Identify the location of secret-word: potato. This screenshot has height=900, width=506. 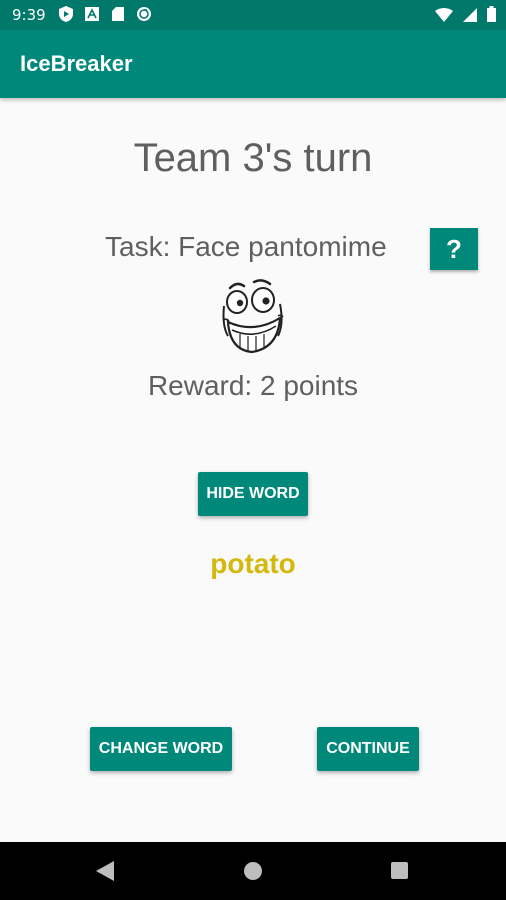
(253, 563).